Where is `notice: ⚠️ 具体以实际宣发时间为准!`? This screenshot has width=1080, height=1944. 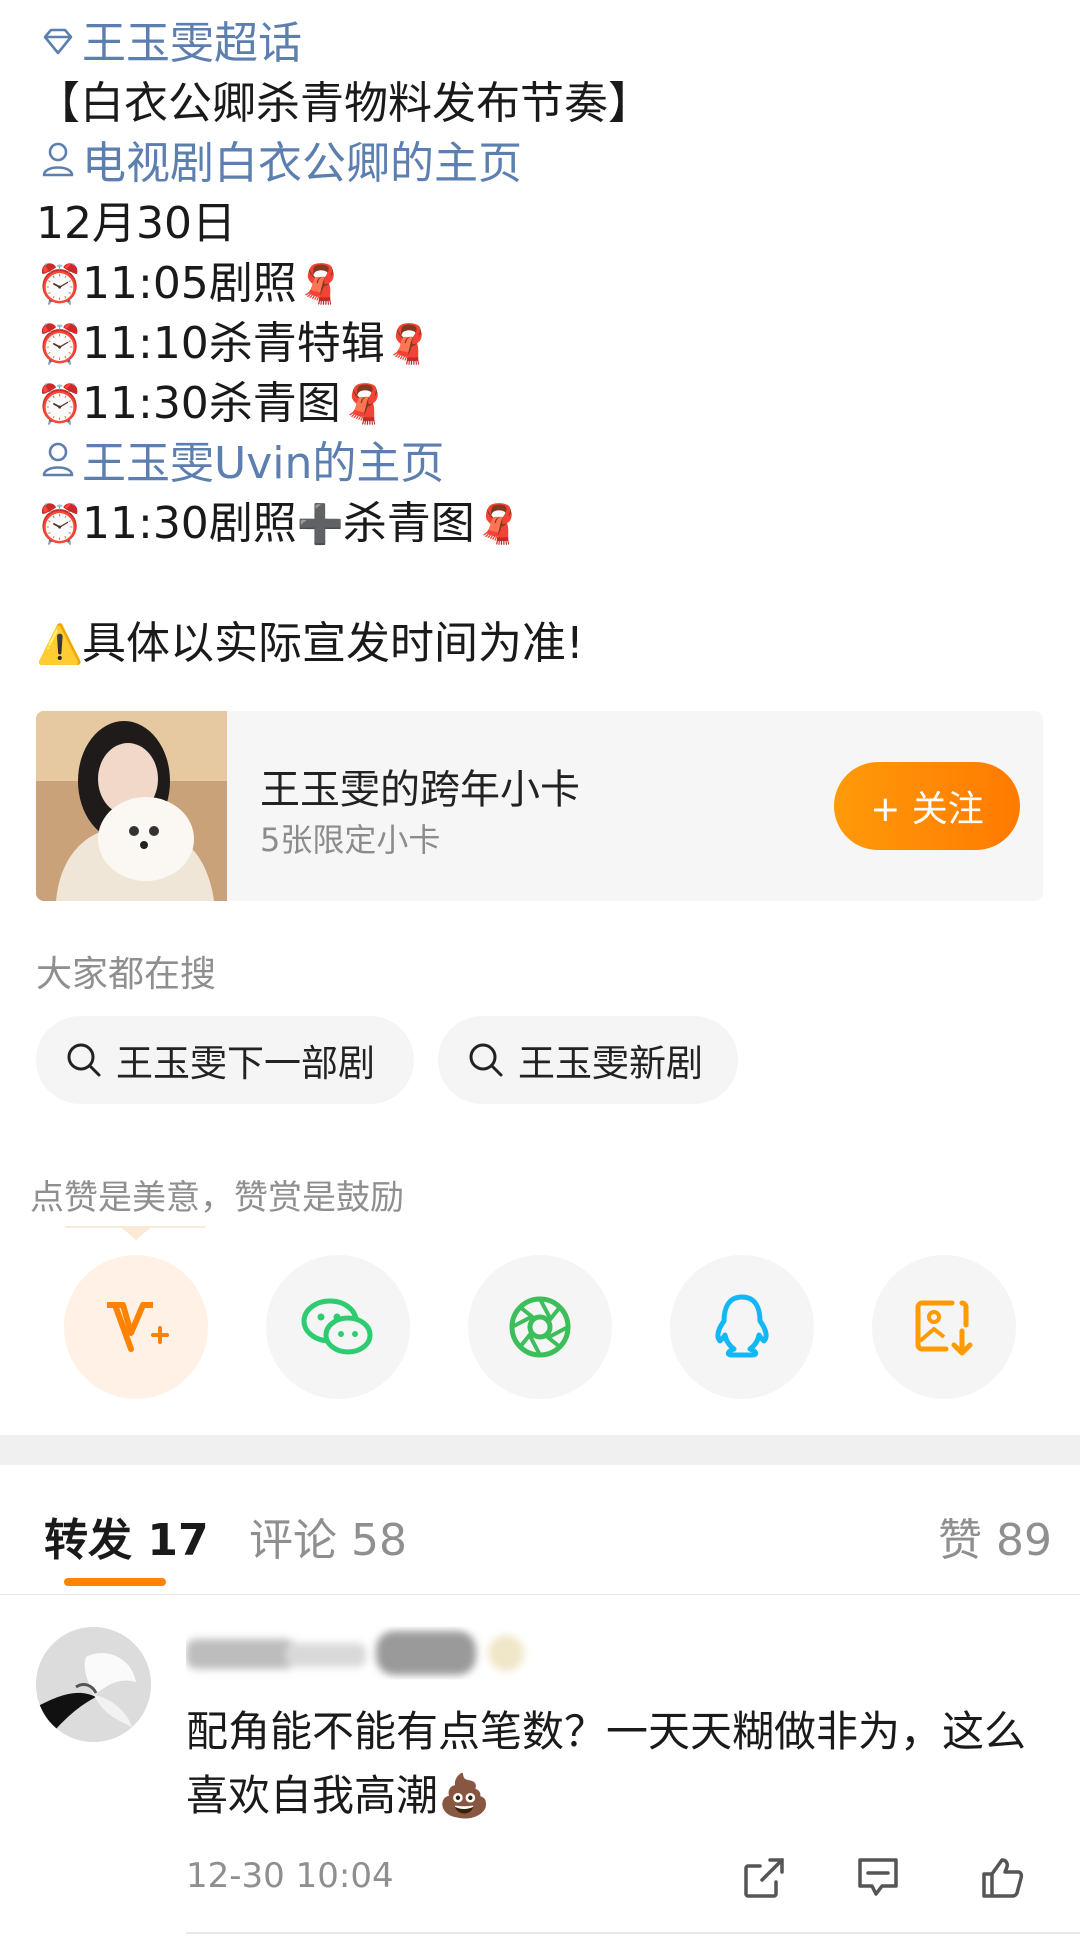
notice: ⚠️ 具体以实际宣发时间为准! is located at coordinates (541, 644).